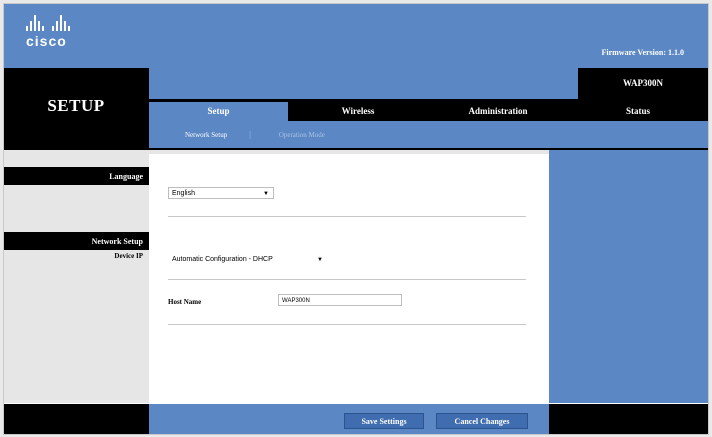 Image resolution: width=712 pixels, height=437 pixels. Describe the element at coordinates (46, 41) in the screenshot. I see `logo-wordmark: cisco` at that location.